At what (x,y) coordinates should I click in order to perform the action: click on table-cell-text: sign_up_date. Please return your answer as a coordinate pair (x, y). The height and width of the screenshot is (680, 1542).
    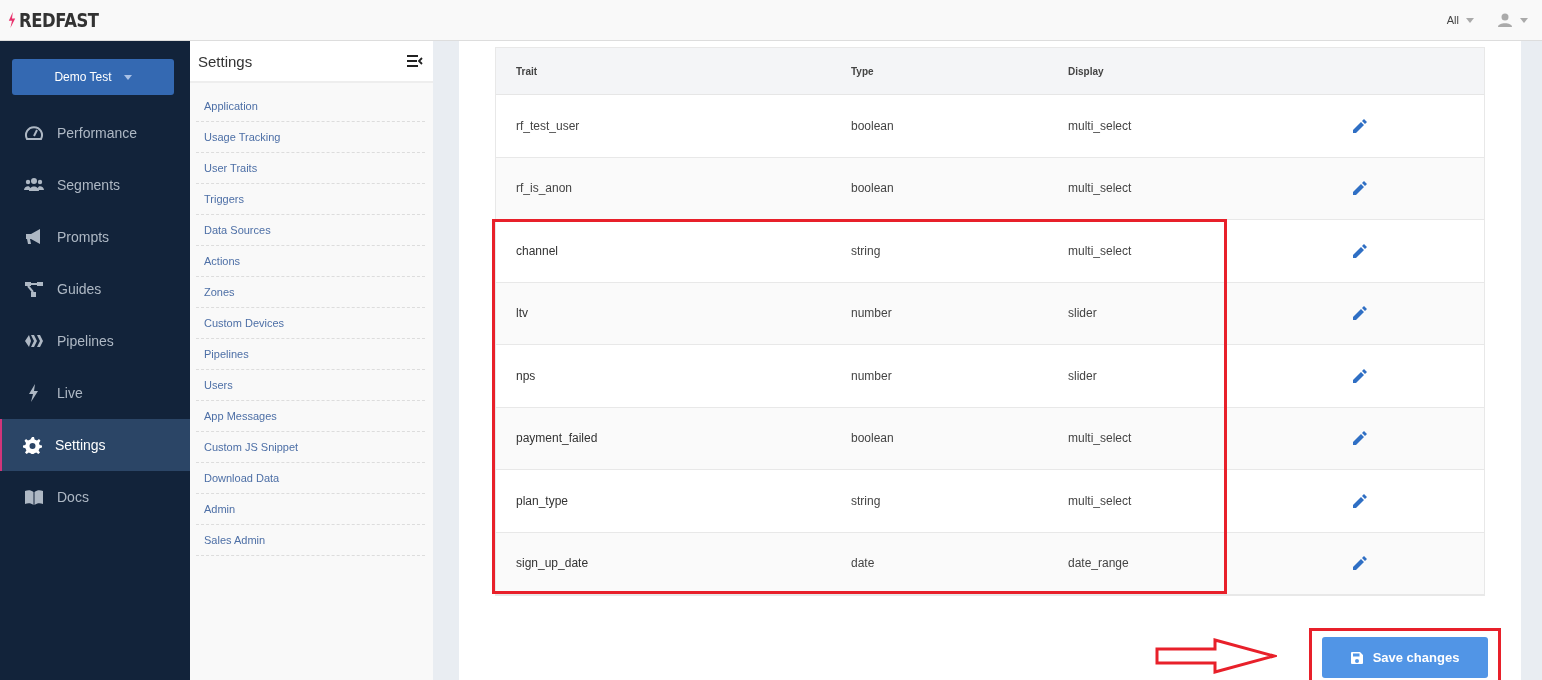
    Looking at the image, I should click on (552, 563).